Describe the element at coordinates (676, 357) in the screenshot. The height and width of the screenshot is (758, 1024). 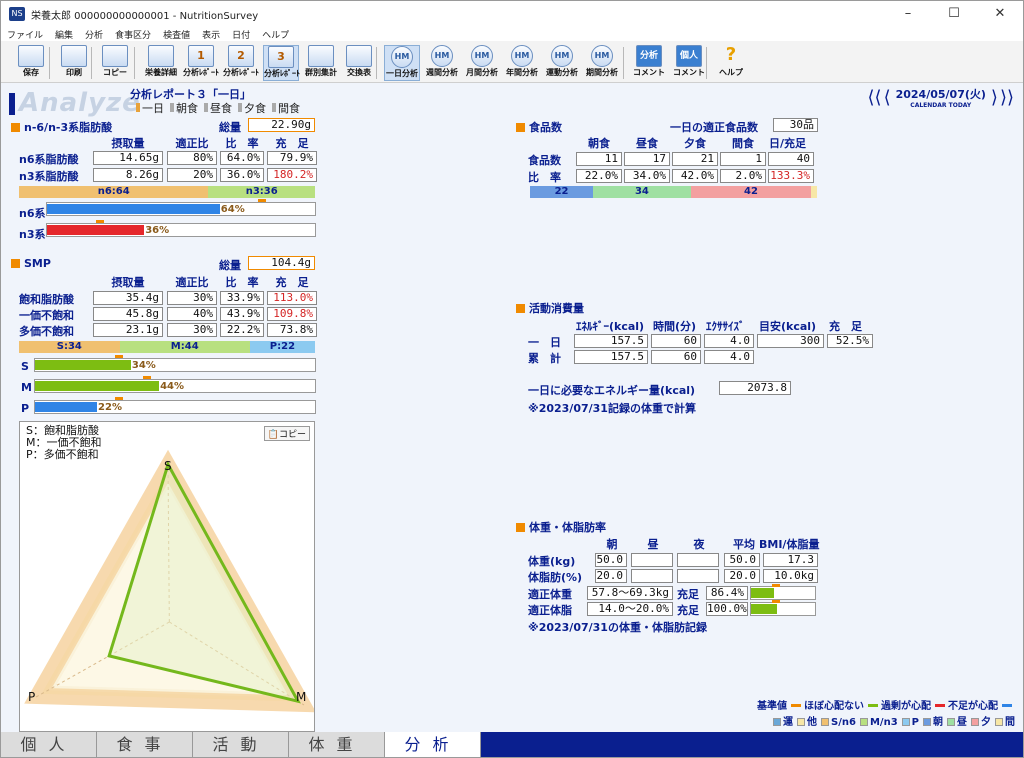
I see `activity-cell: 60` at that location.